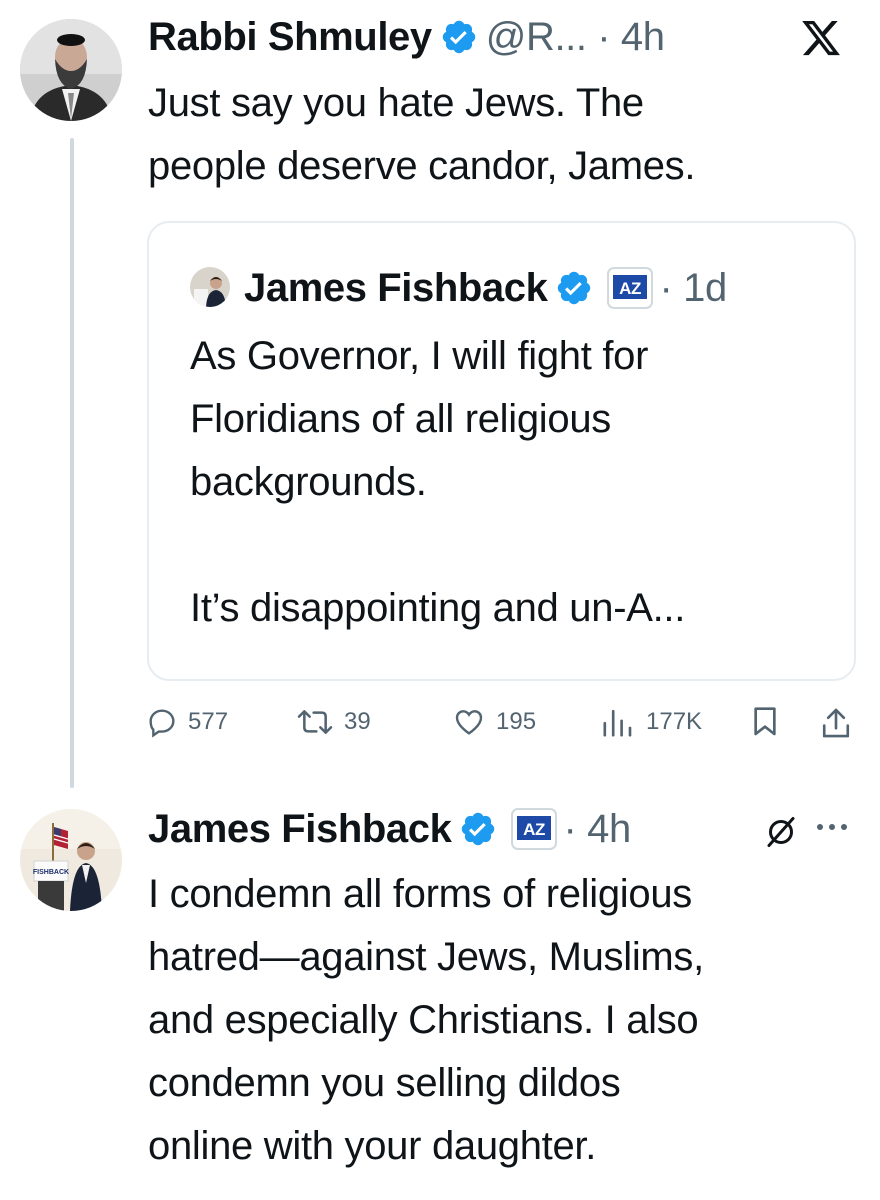 This screenshot has width=880, height=1200. What do you see at coordinates (469, 722) in the screenshot?
I see `heart-icon` at bounding box center [469, 722].